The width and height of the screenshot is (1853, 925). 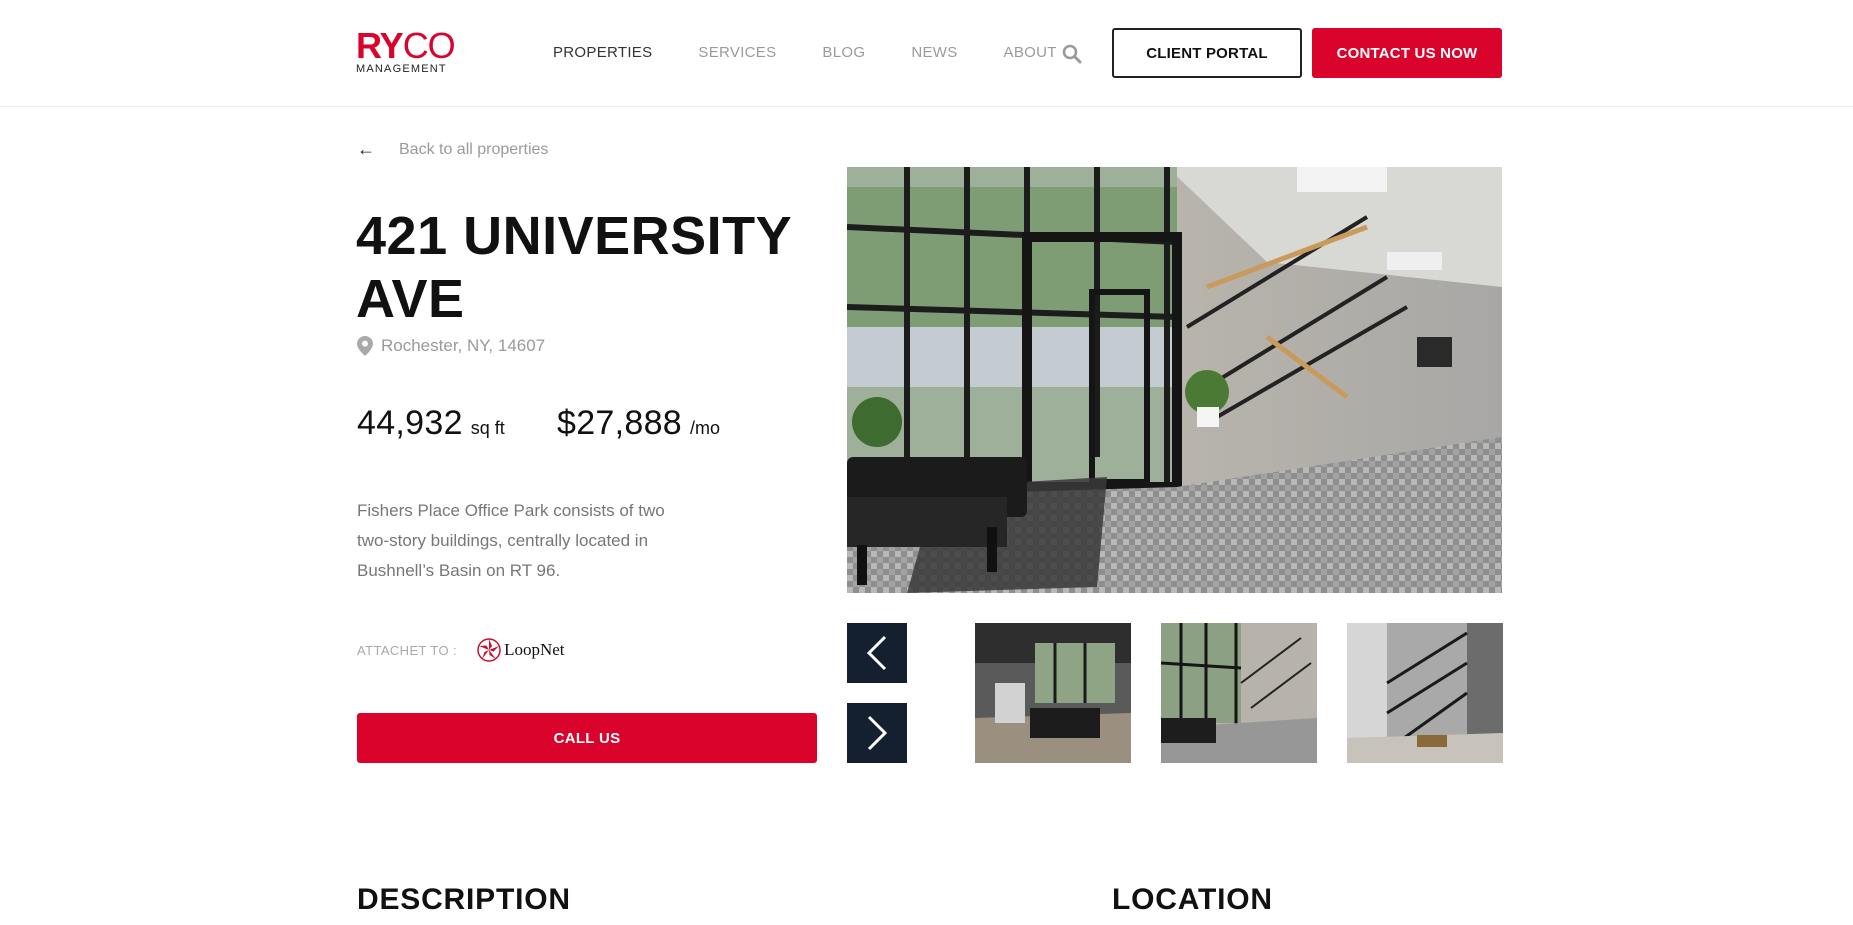 I want to click on ryco-logo: RYCO MANAGEMENT, so click(x=406, y=52).